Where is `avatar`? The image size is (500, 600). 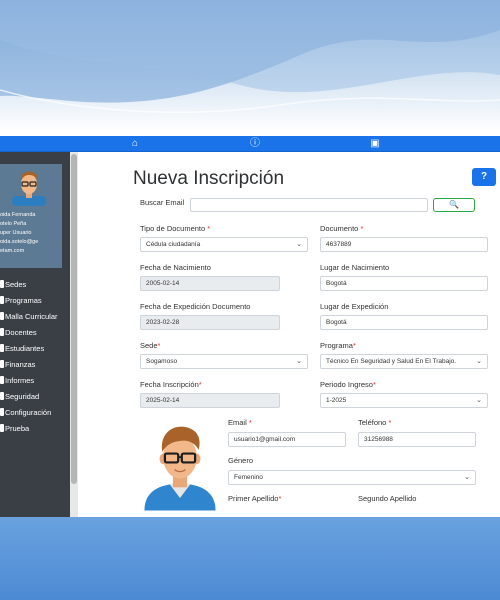 avatar is located at coordinates (29, 188).